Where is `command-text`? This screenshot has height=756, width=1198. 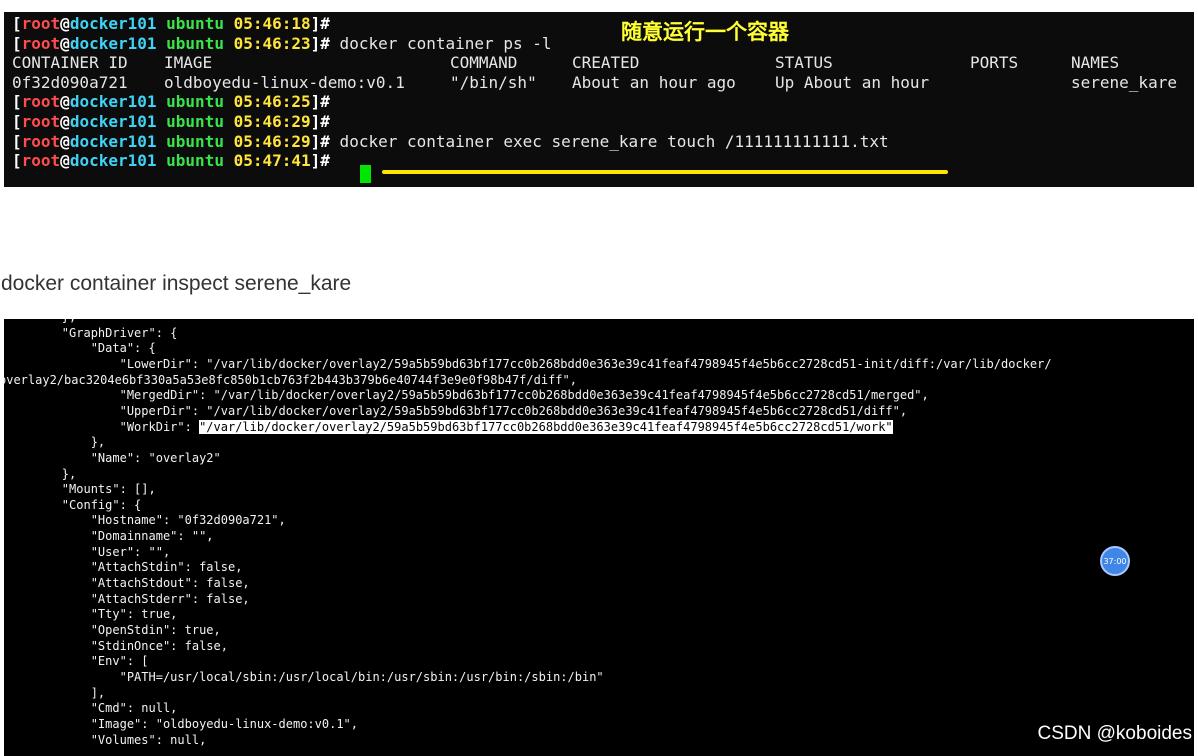
command-text is located at coordinates (335, 160).